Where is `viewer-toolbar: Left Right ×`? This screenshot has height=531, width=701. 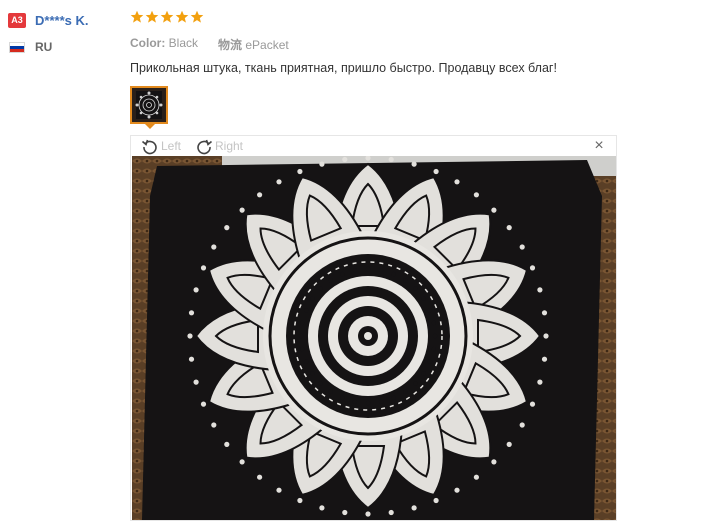 viewer-toolbar: Left Right × is located at coordinates (373, 146).